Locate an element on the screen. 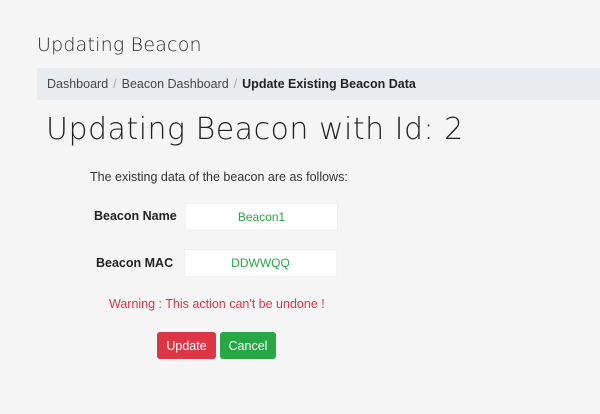 This screenshot has width=600, height=414. cancel-button: Cancel is located at coordinates (248, 345).